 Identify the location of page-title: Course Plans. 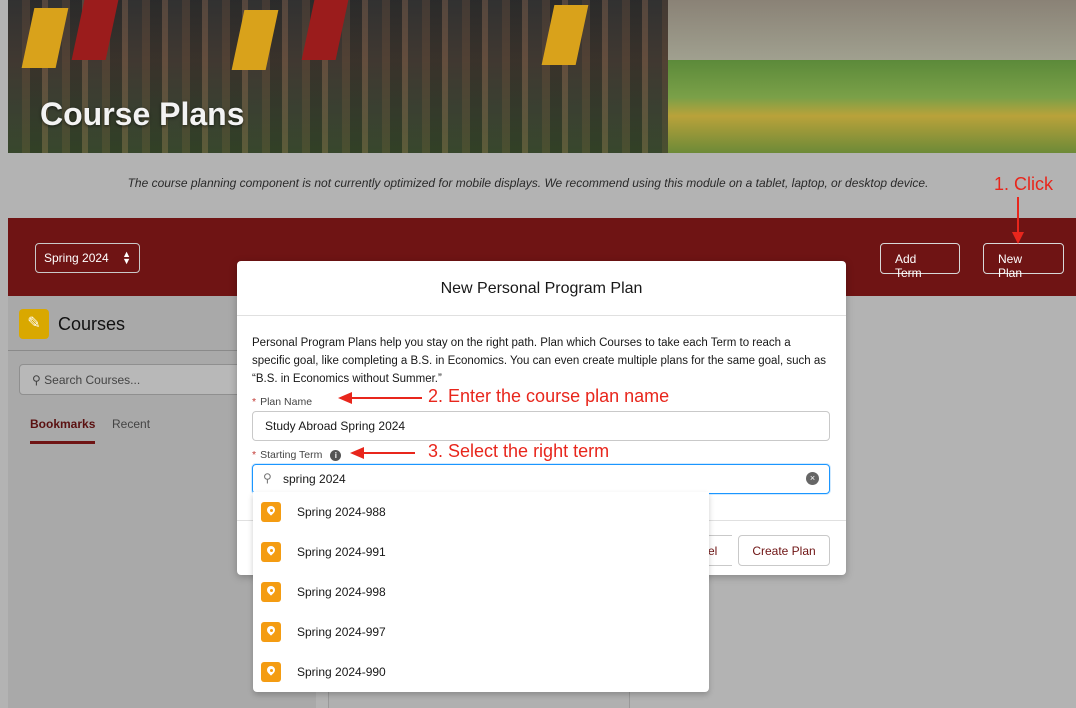
(142, 114).